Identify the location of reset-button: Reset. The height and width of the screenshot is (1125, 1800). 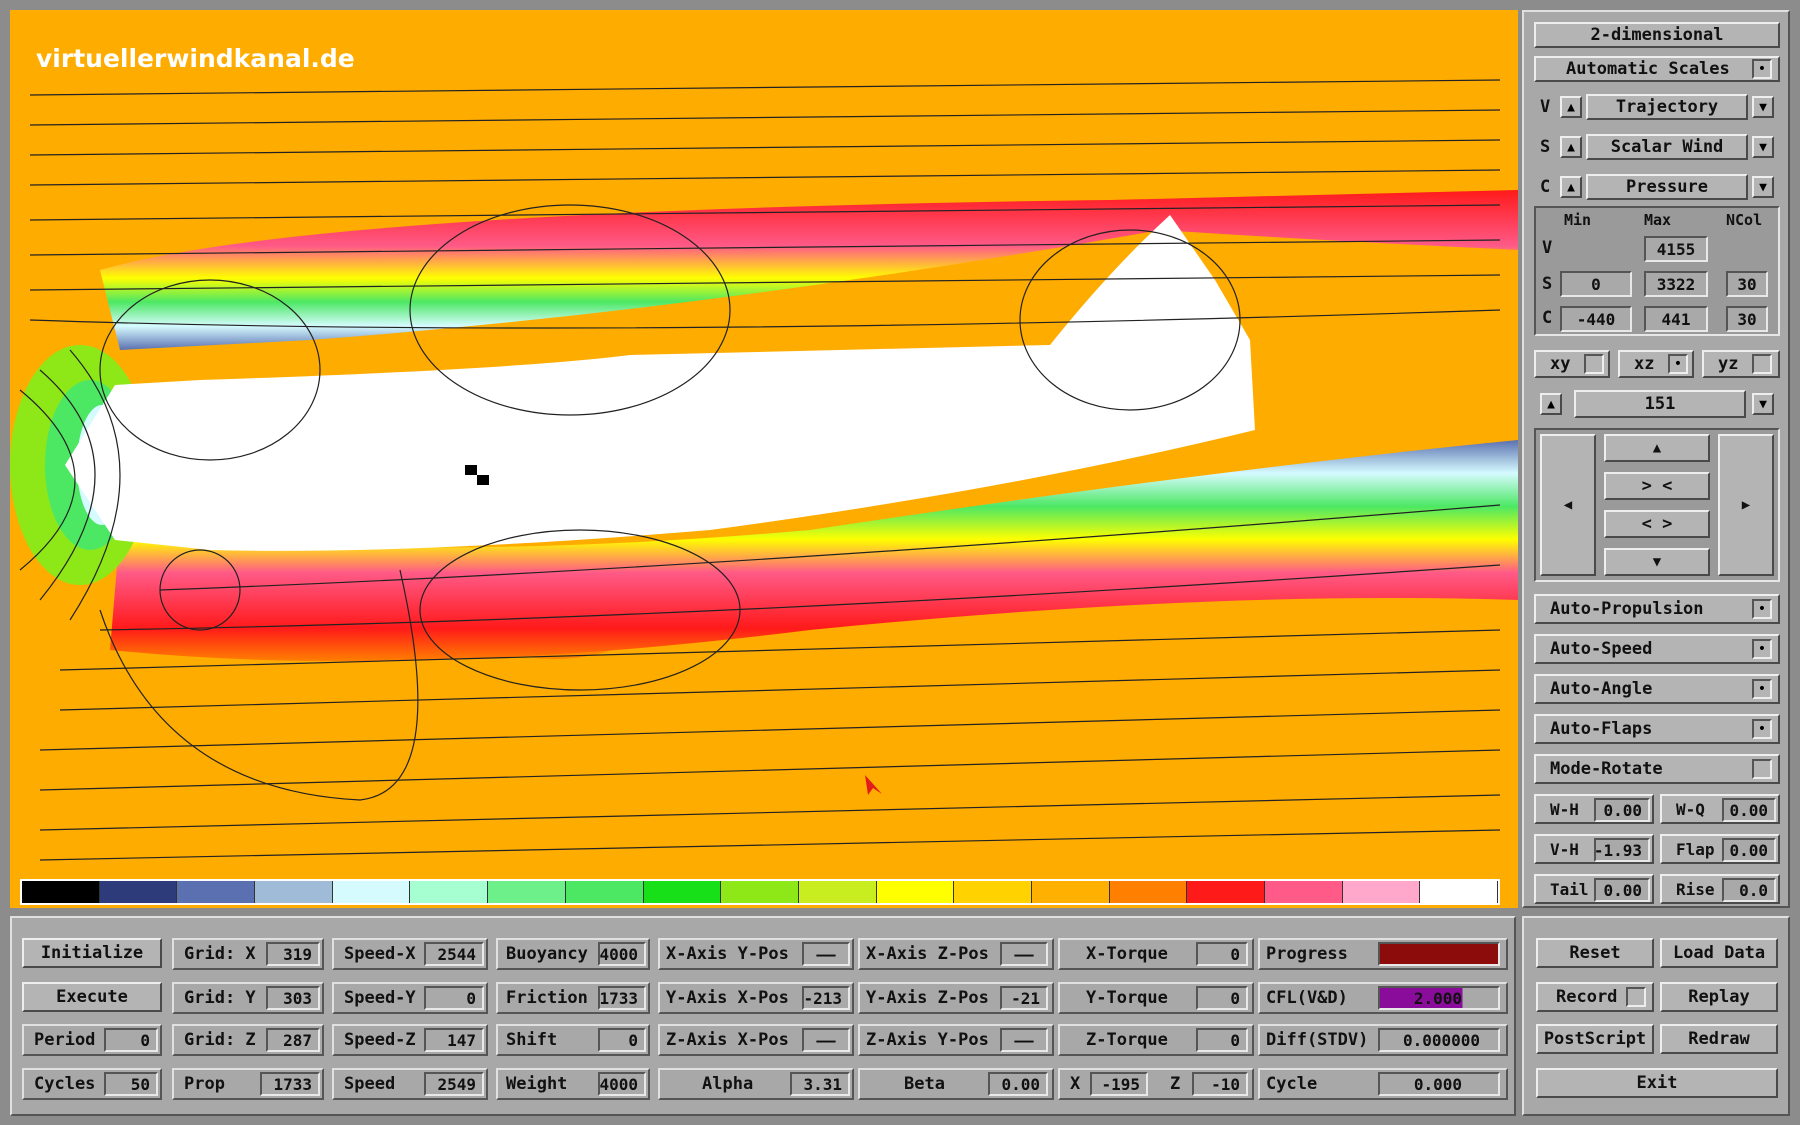
(1595, 953).